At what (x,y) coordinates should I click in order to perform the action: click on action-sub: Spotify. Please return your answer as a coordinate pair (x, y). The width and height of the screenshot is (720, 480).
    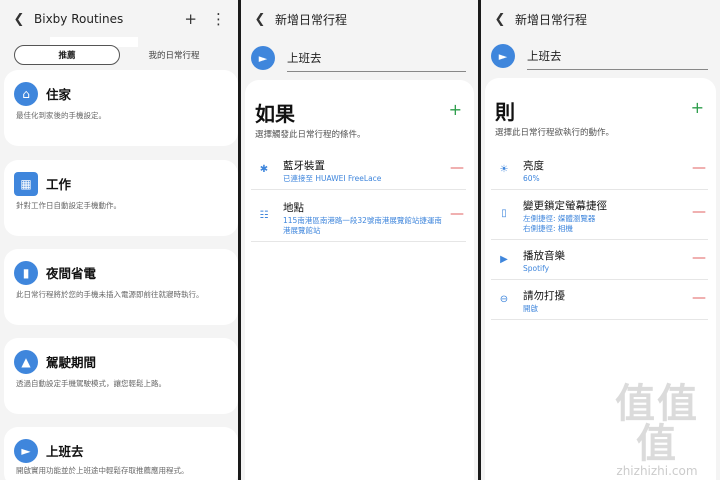
    Looking at the image, I should click on (536, 268).